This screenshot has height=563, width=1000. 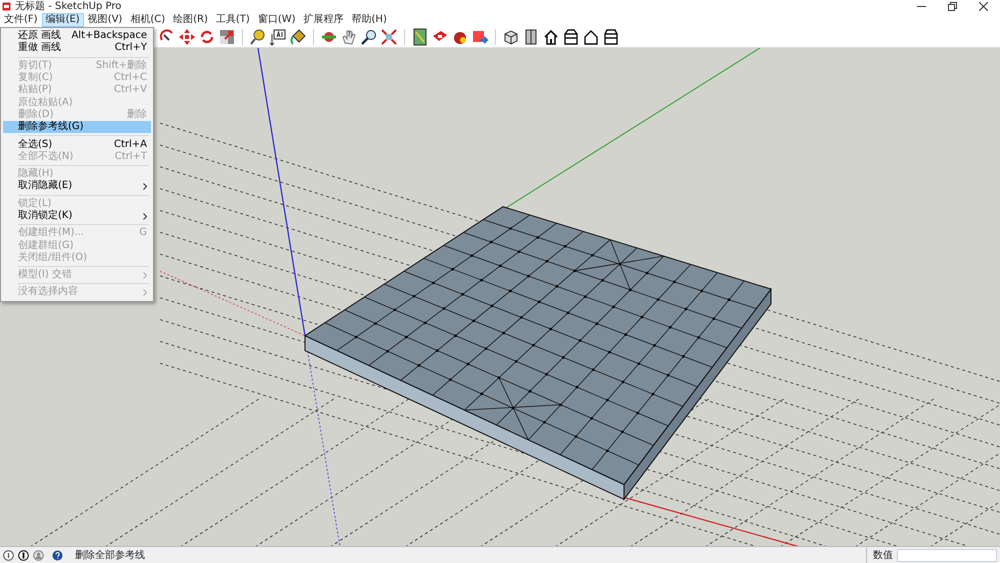 I want to click on map-icon, so click(x=420, y=37).